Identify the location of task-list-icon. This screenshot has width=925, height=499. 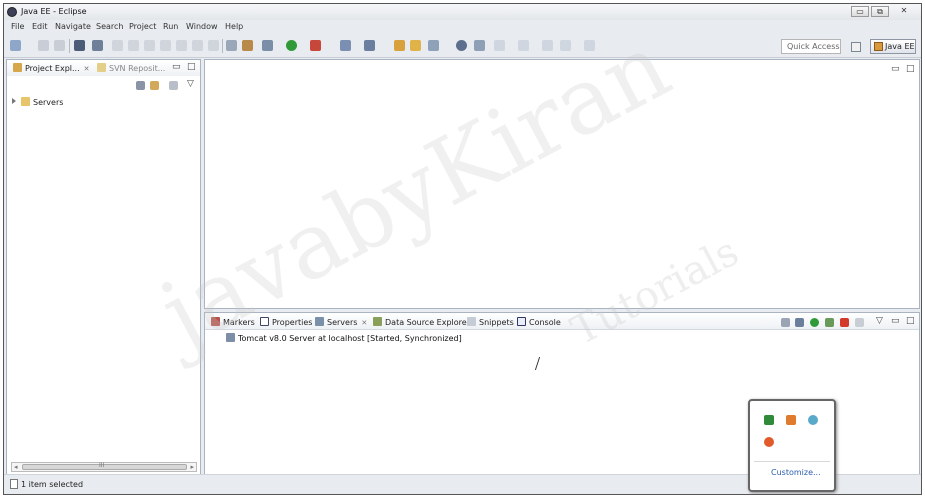
(813, 420).